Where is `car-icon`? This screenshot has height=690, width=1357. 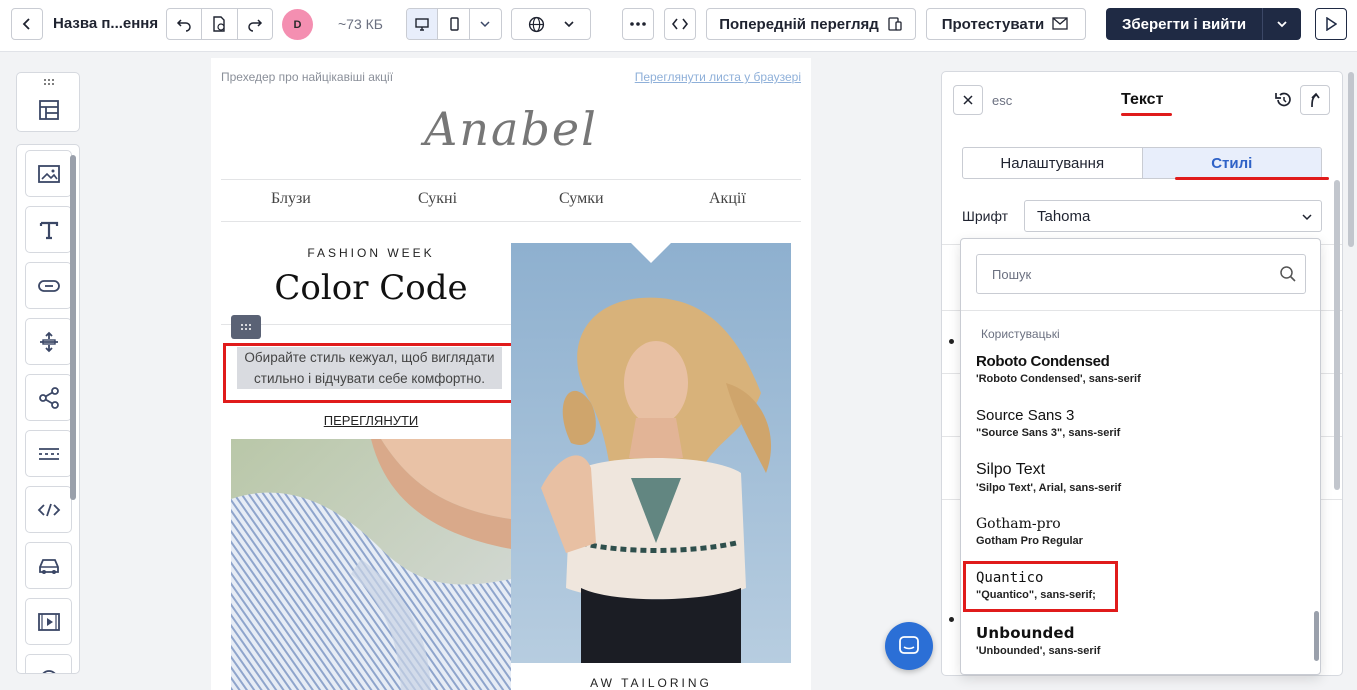
car-icon is located at coordinates (48, 566).